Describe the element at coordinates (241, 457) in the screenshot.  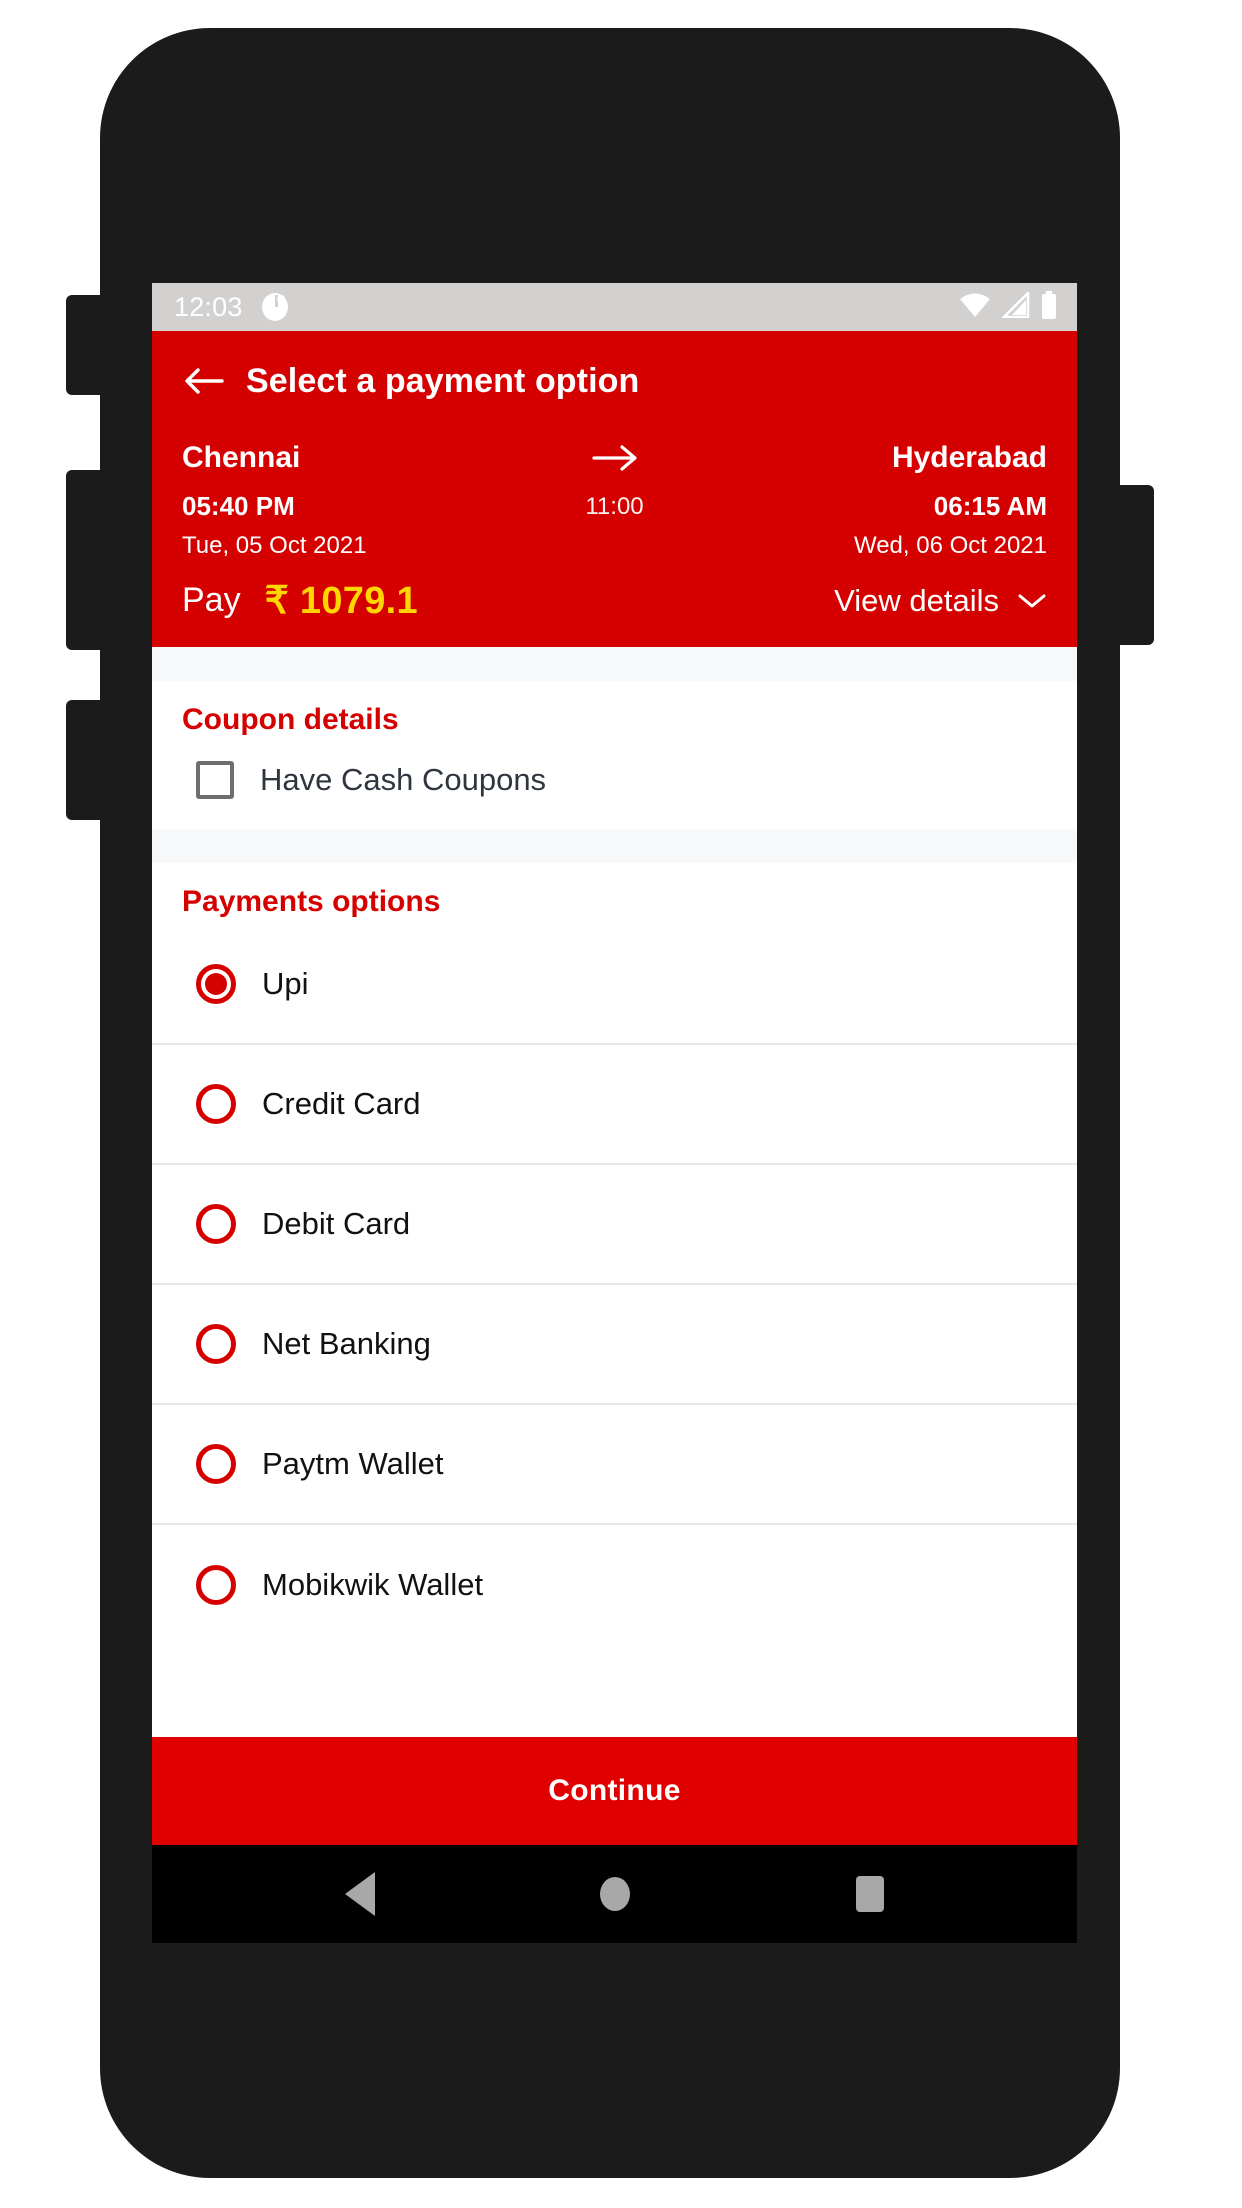
I see `origin-city: Chennai` at that location.